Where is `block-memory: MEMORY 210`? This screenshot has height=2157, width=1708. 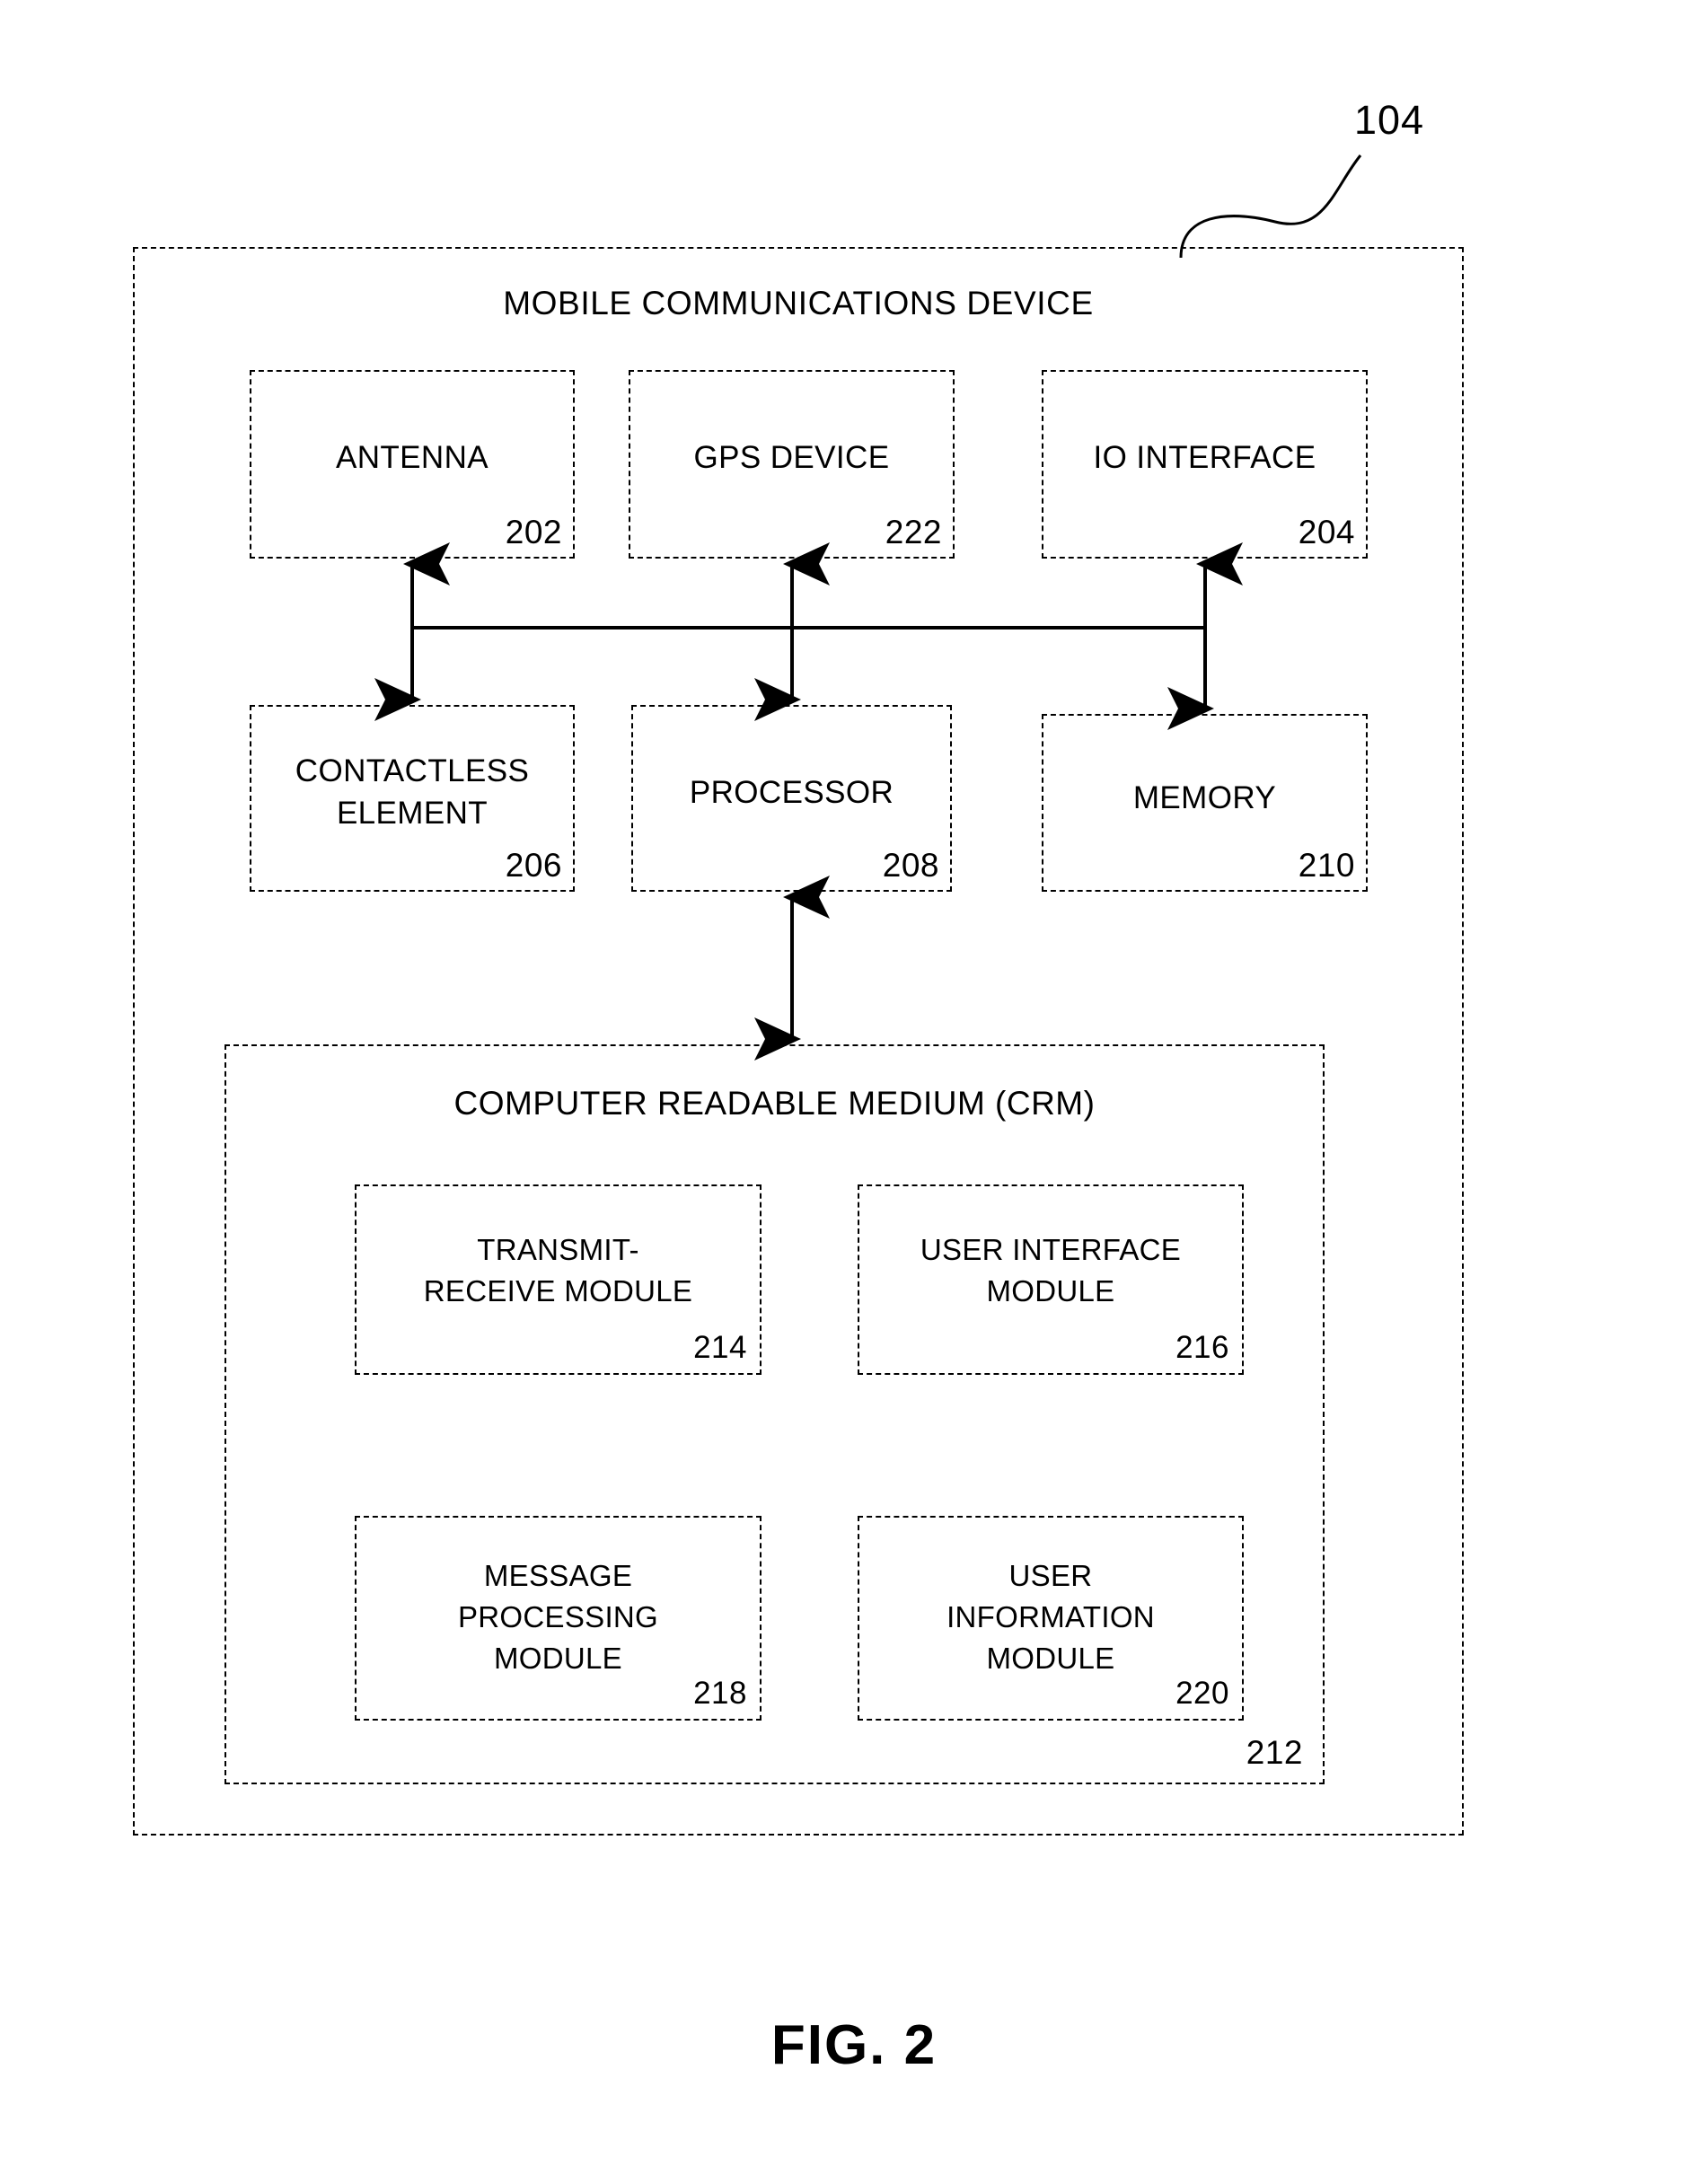 block-memory: MEMORY 210 is located at coordinates (1205, 803).